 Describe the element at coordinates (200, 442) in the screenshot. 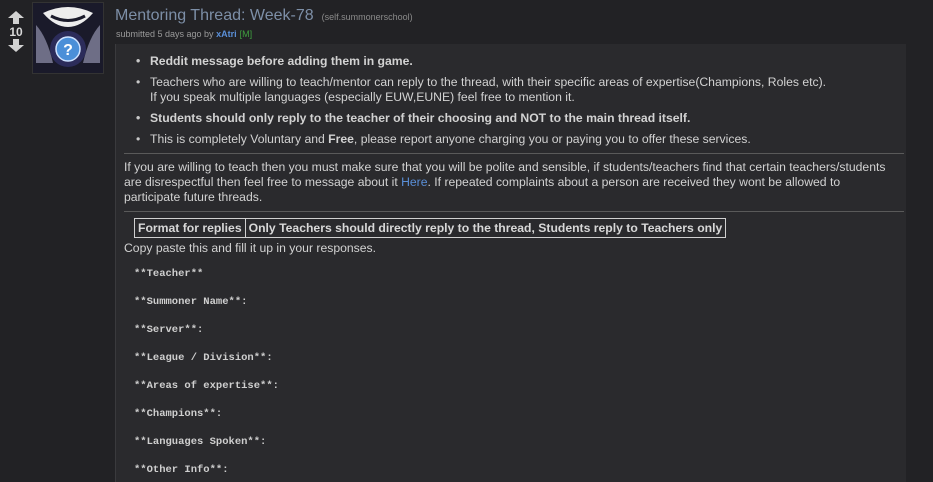

I see `template-field: **Languages Spoken**:` at that location.